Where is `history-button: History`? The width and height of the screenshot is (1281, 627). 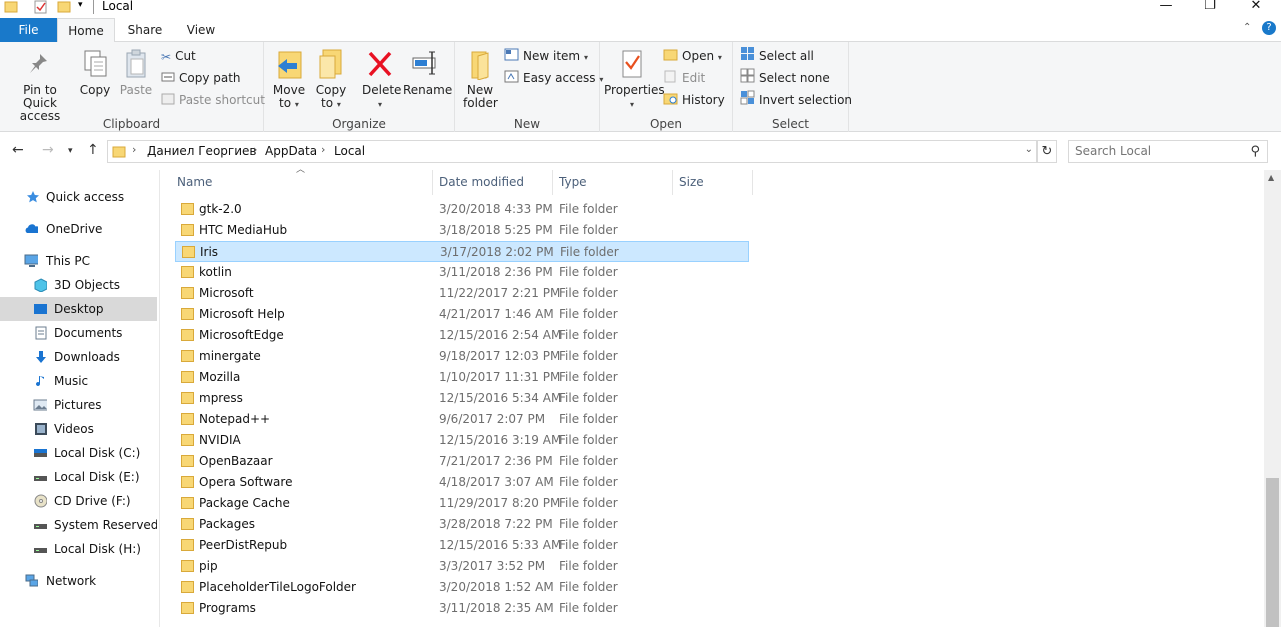 history-button: History is located at coordinates (694, 100).